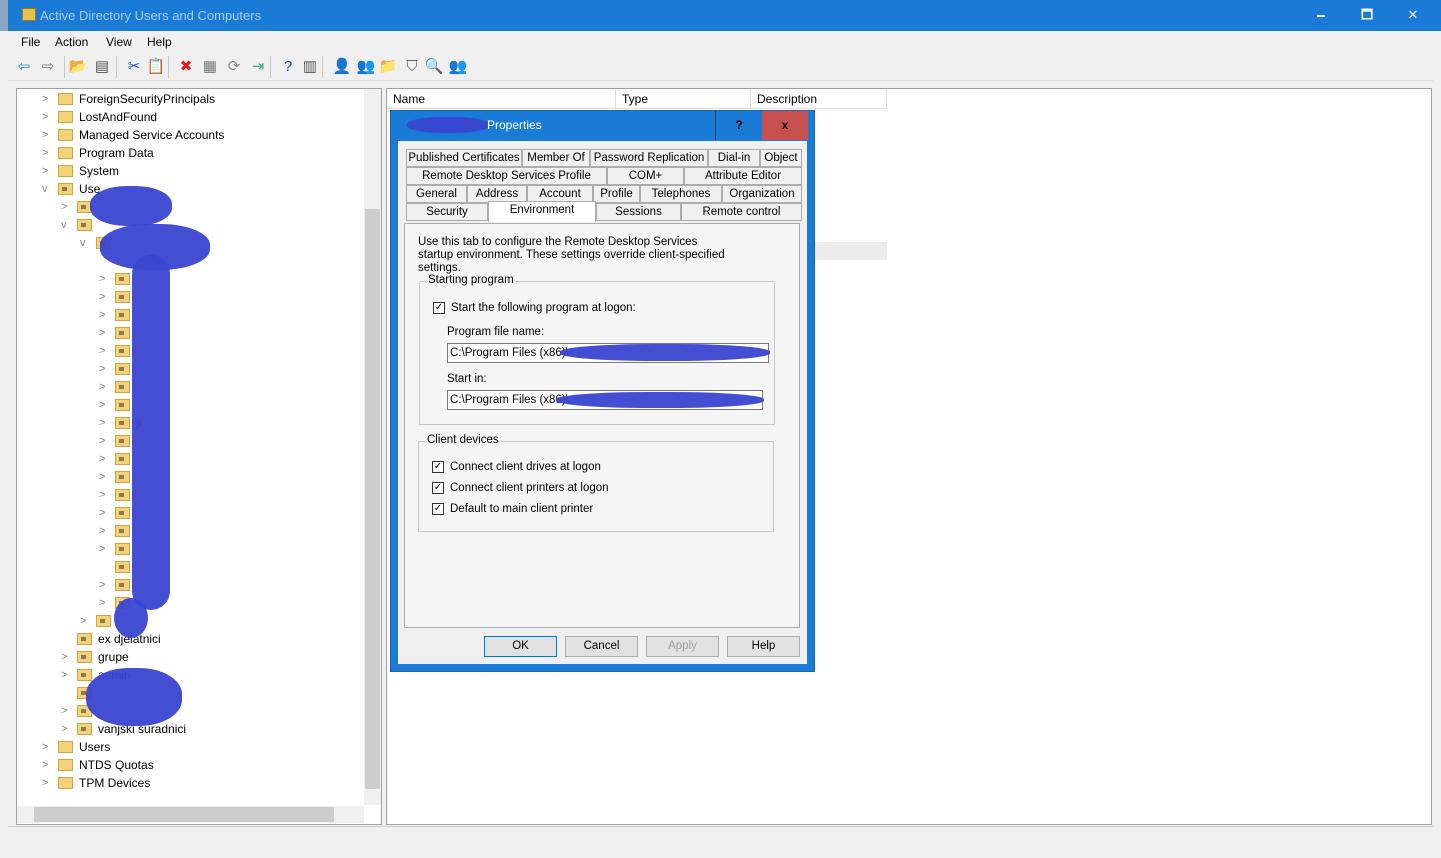 This screenshot has height=858, width=1441. Describe the element at coordinates (412, 67) in the screenshot. I see `filter-icon: ⛉` at that location.